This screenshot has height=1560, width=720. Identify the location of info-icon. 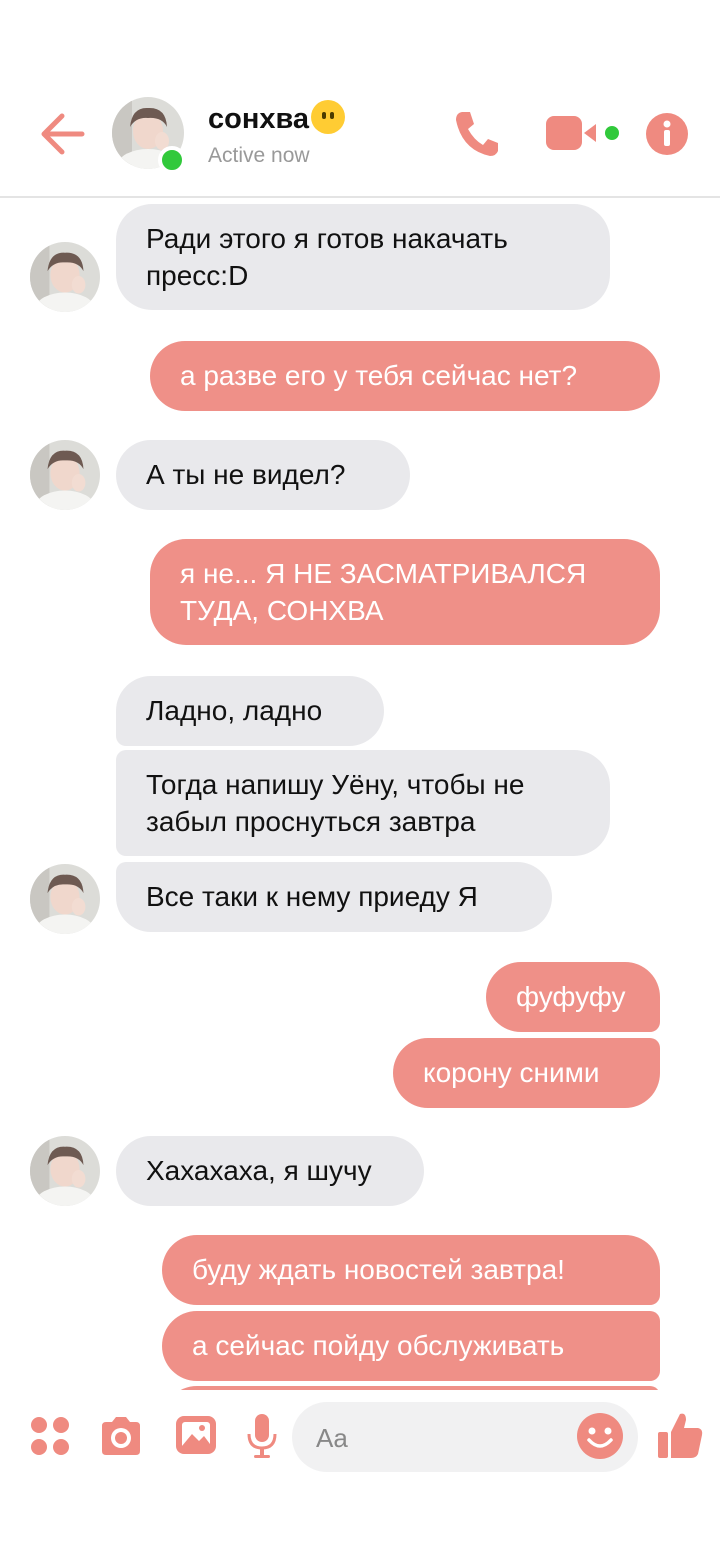
(667, 134).